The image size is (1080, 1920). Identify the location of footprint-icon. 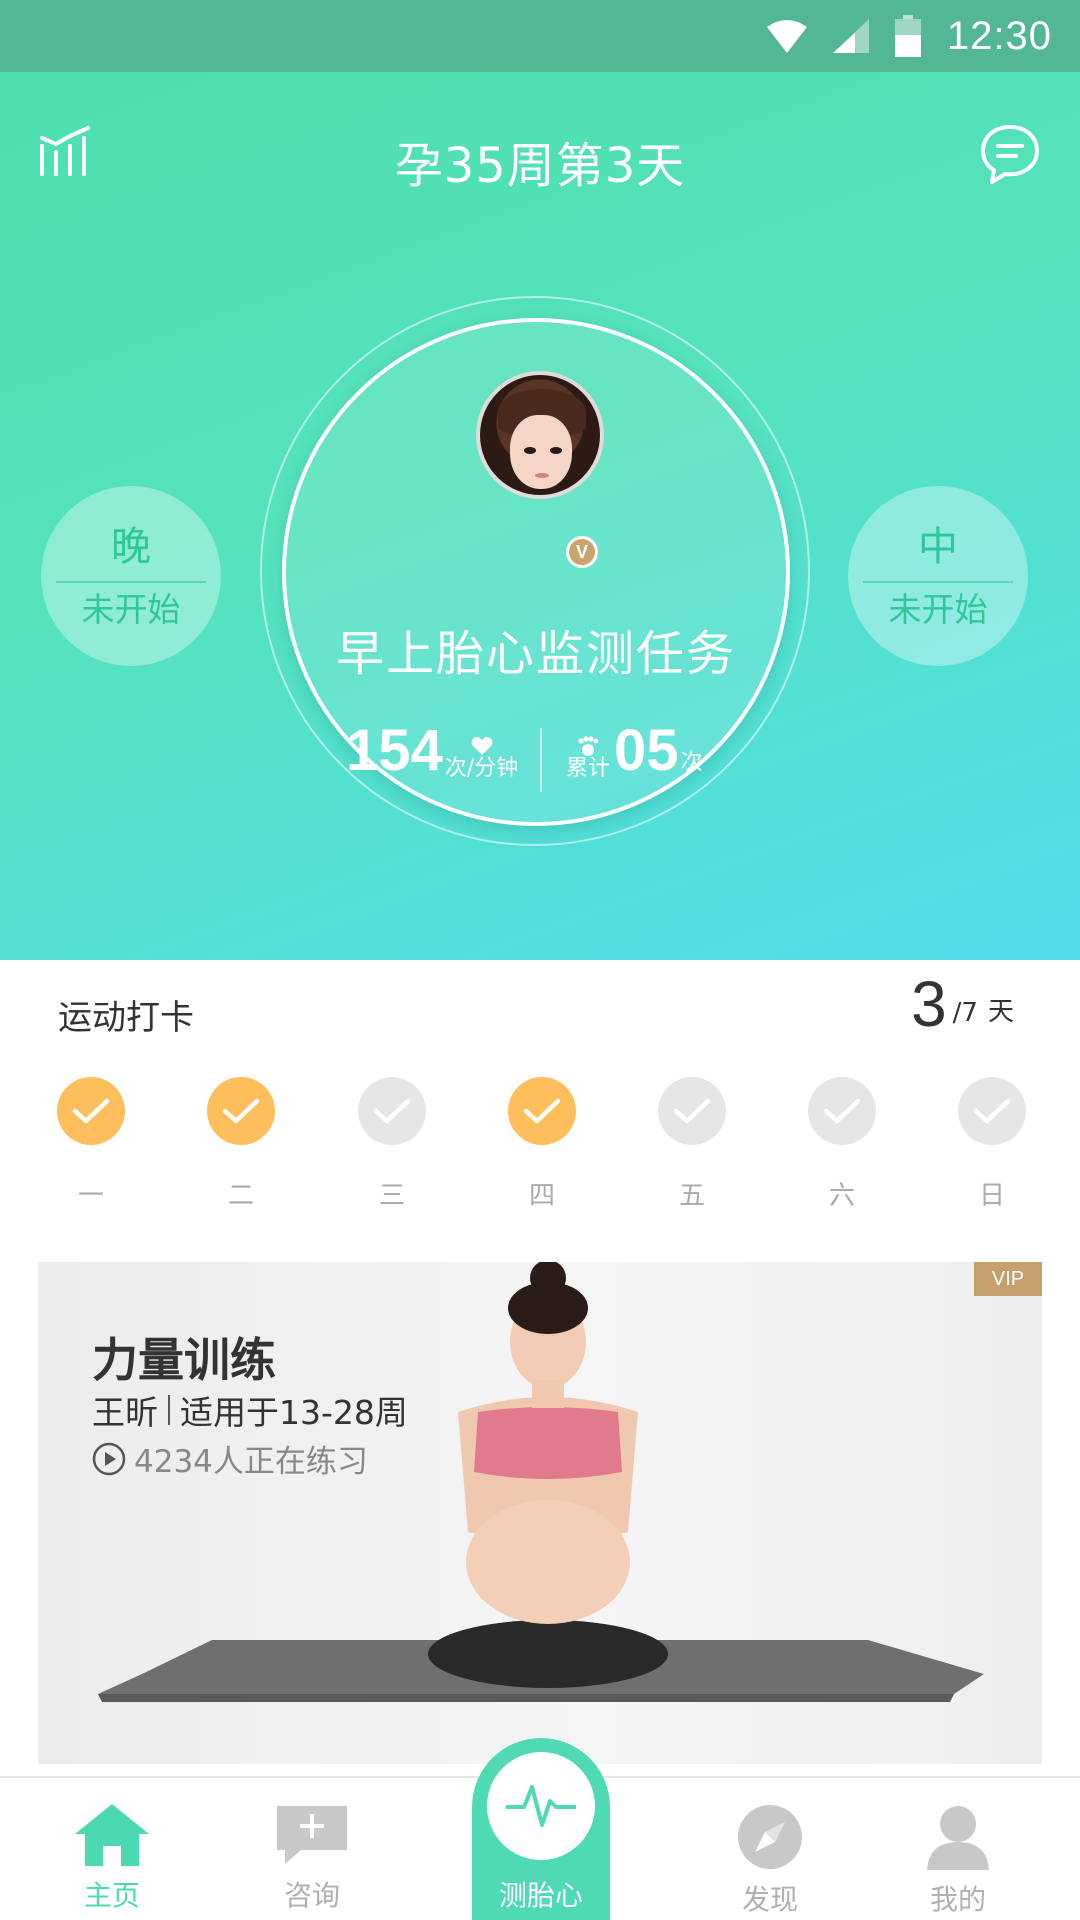
(588, 746).